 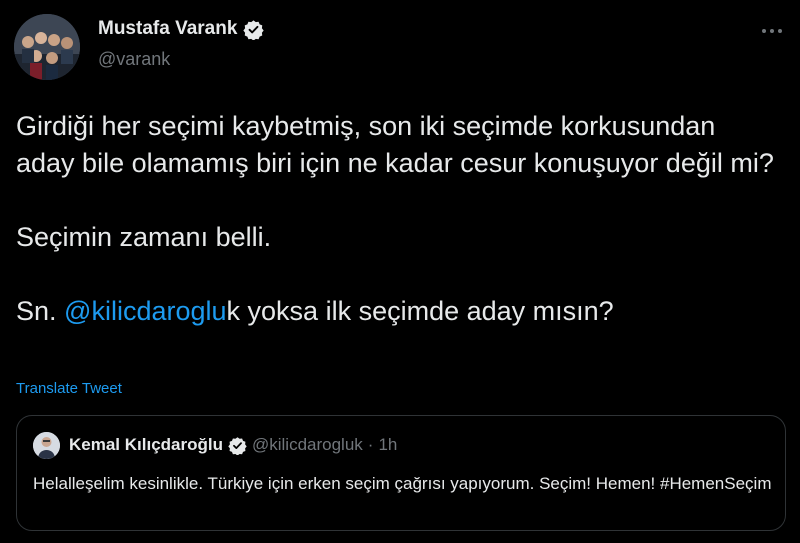 I want to click on paragraph-3-prefix: Sn., so click(x=36, y=311).